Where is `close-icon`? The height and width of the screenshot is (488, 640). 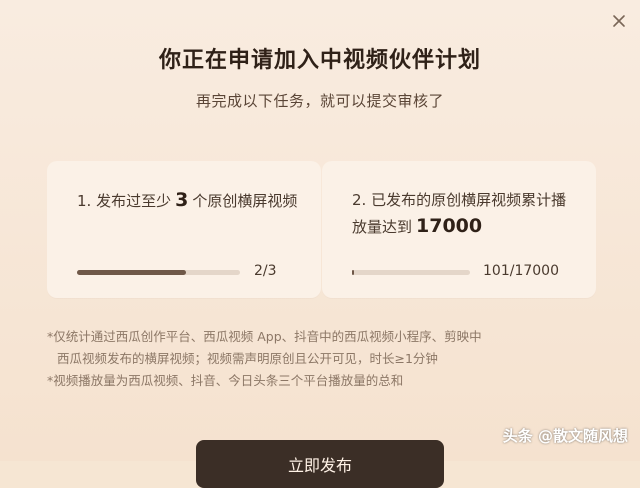 close-icon is located at coordinates (619, 21).